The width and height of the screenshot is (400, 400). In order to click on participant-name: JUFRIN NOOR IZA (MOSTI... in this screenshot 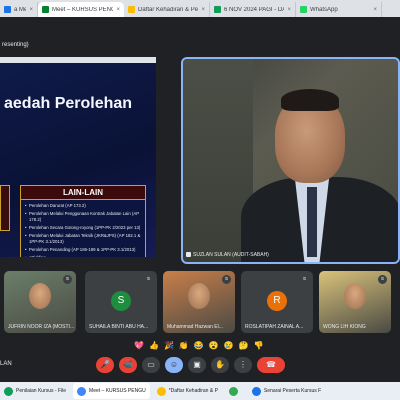, I will do `click(41, 327)`.